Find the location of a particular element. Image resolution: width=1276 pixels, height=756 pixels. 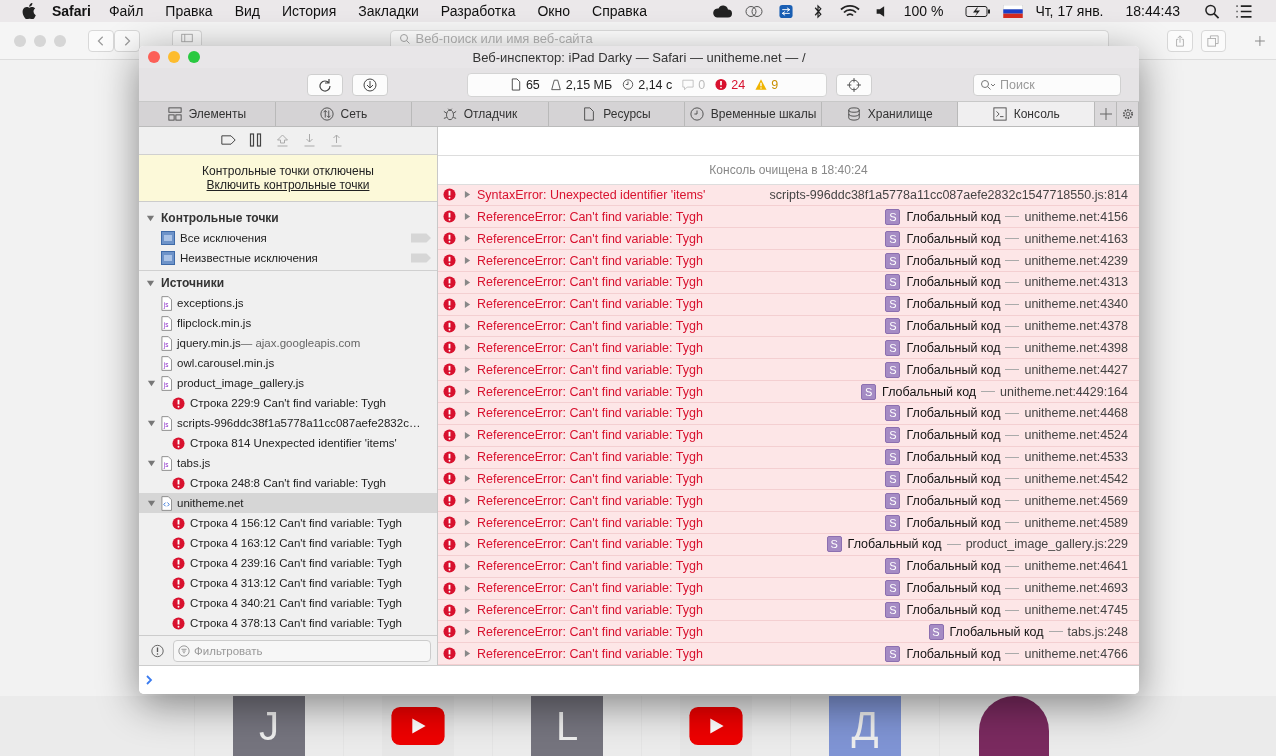

source-item: owl.carousel.min.js is located at coordinates (226, 363).